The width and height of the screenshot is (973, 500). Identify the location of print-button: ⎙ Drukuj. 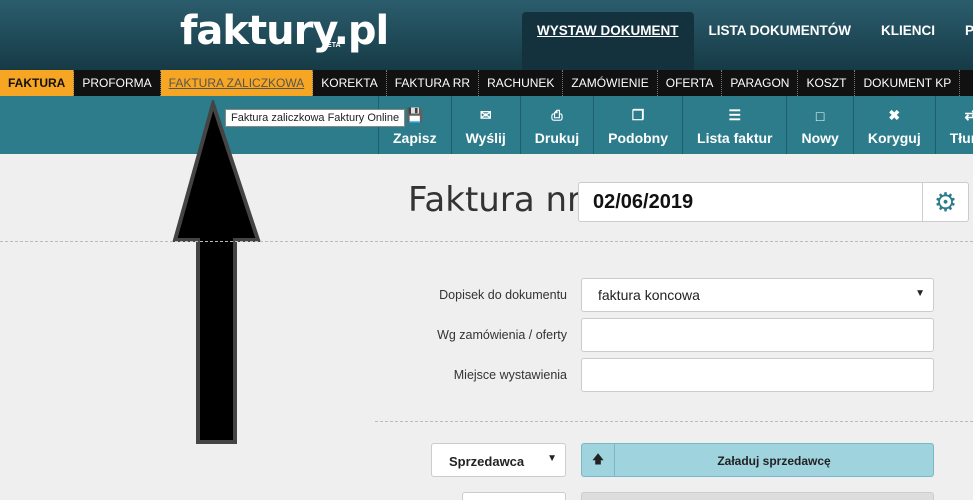
(556, 125).